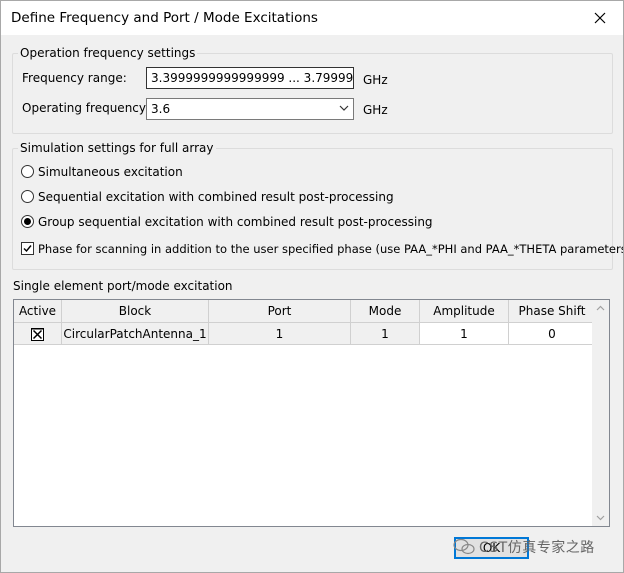 The height and width of the screenshot is (573, 624). I want to click on operating-frequency-combo: 3.6, so click(250, 109).